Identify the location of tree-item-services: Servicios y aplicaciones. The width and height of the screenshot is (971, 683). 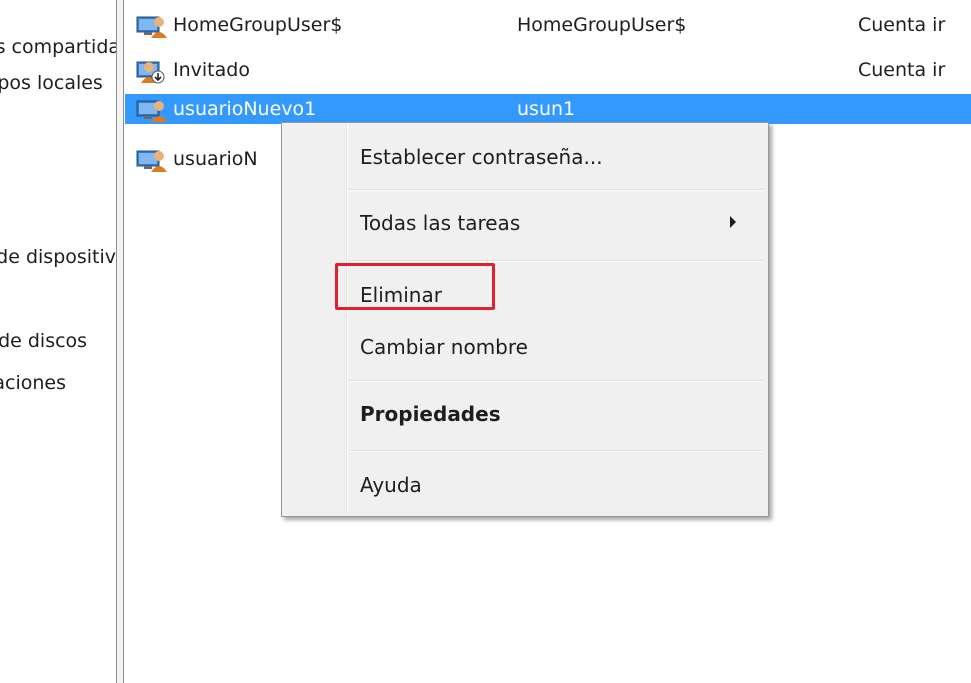
(33, 383).